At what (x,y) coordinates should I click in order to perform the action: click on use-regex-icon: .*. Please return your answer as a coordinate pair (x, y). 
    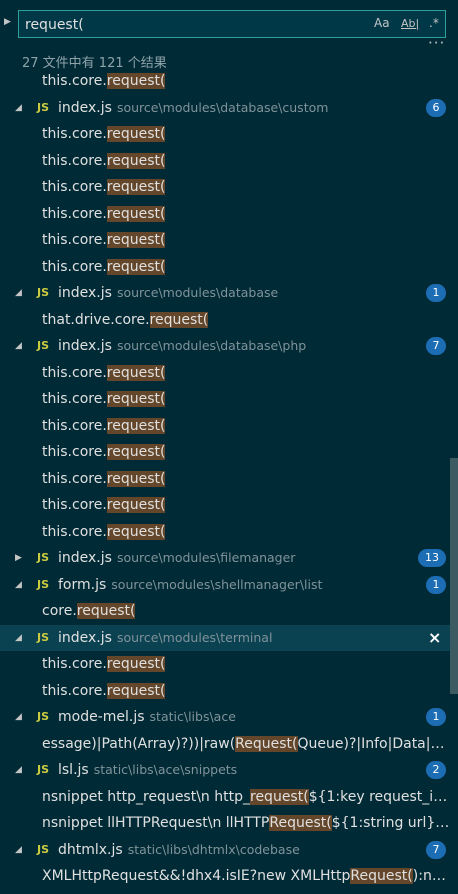
    Looking at the image, I should click on (434, 23).